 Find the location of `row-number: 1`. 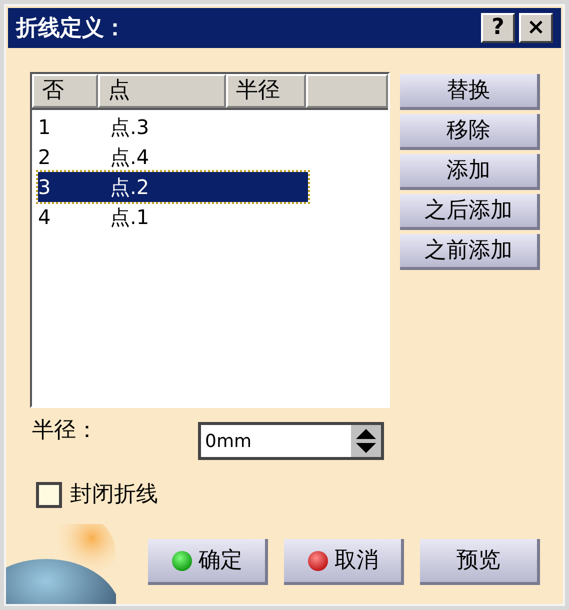

row-number: 1 is located at coordinates (45, 127).